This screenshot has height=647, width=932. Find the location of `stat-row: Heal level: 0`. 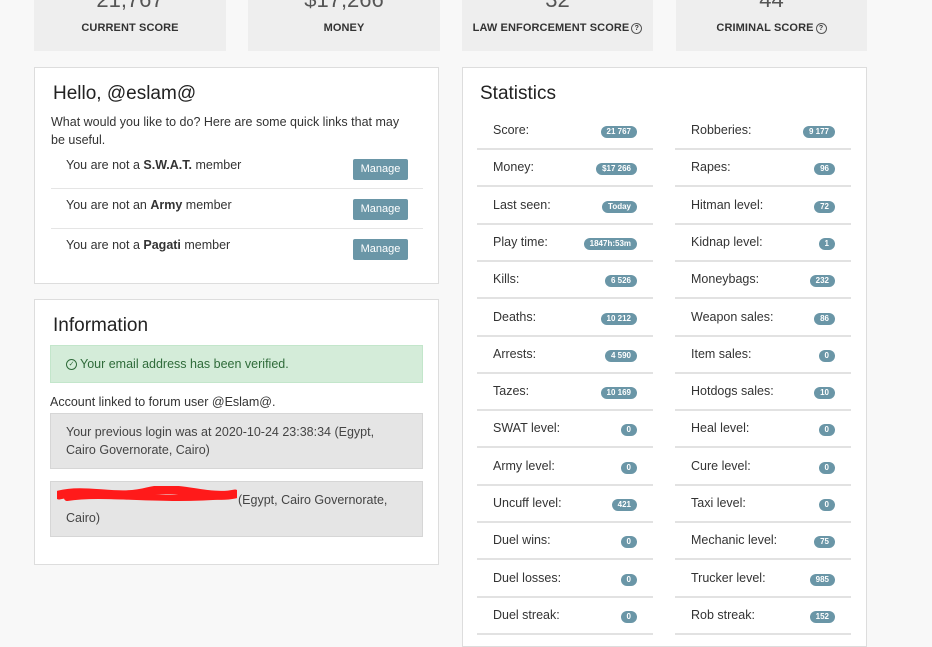

stat-row: Heal level: 0 is located at coordinates (763, 430).